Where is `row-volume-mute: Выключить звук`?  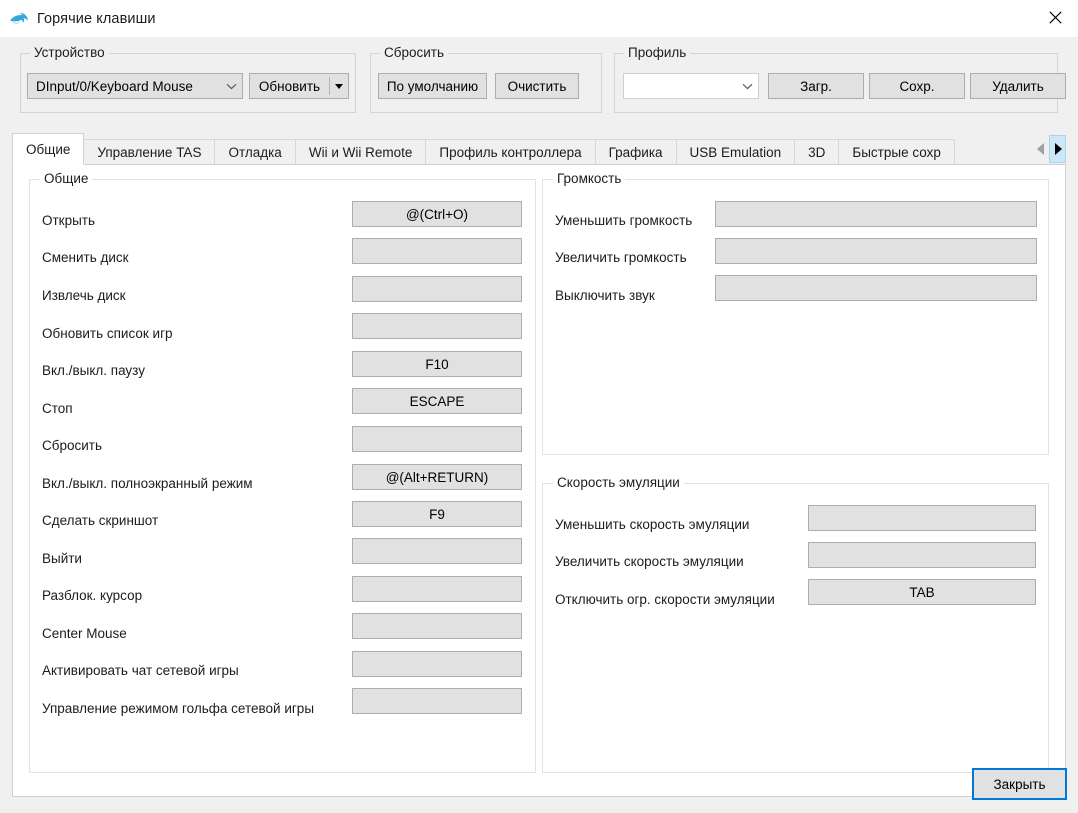 row-volume-mute: Выключить звук is located at coordinates (605, 295).